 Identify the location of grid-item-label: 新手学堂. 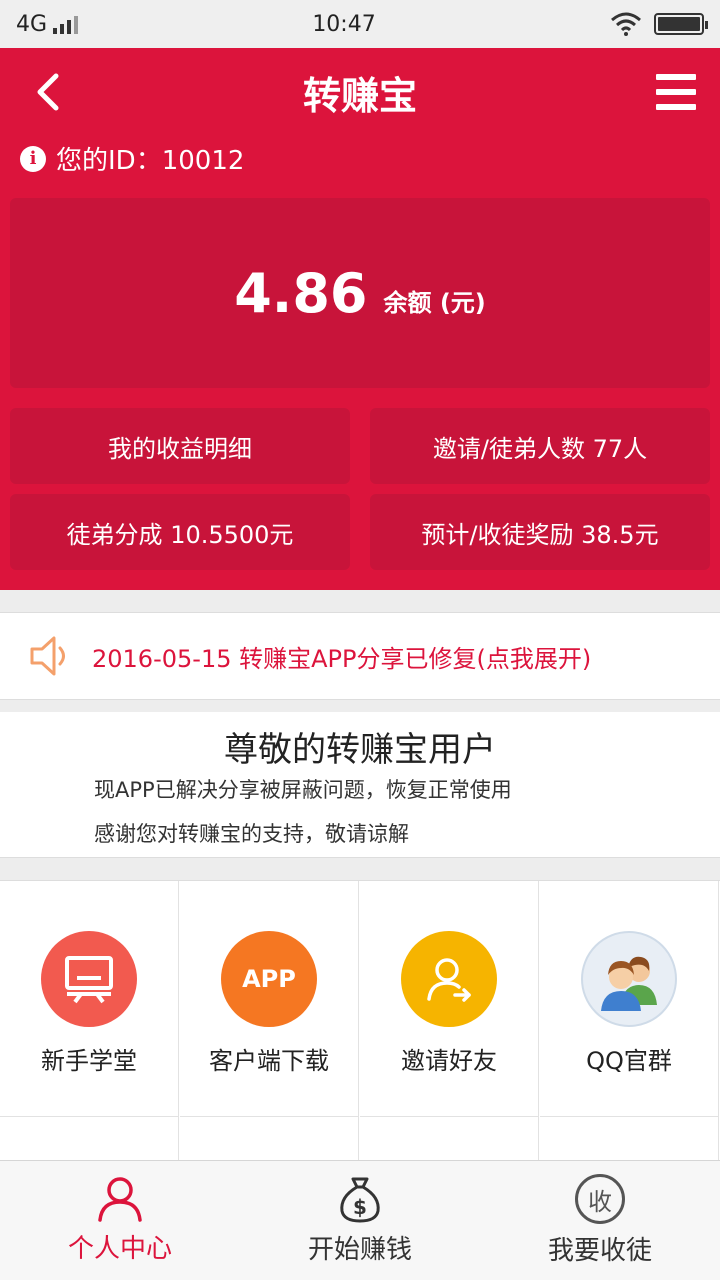
(89, 1061).